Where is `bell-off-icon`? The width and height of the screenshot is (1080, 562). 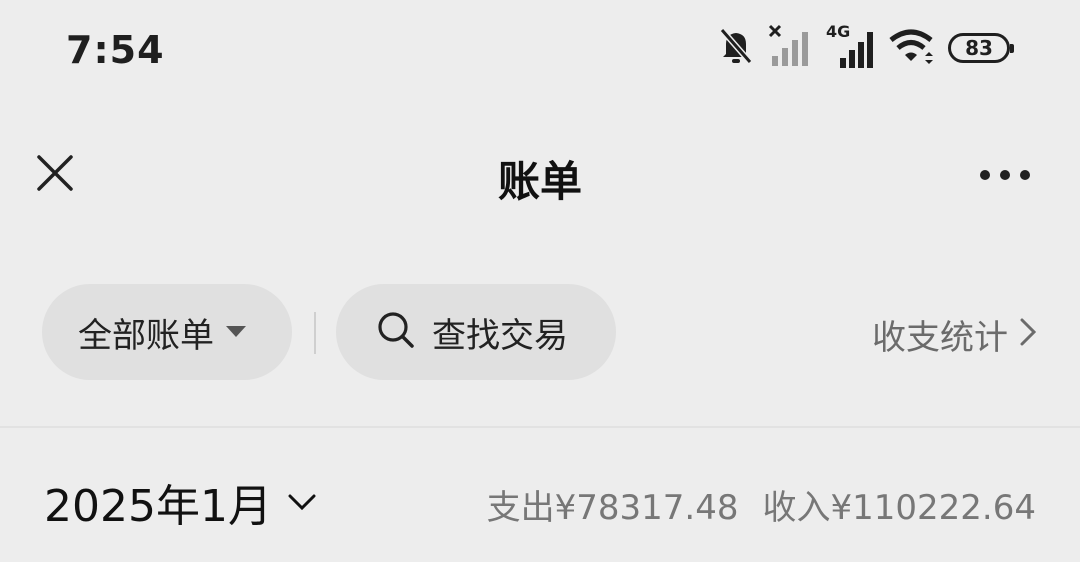 bell-off-icon is located at coordinates (736, 48).